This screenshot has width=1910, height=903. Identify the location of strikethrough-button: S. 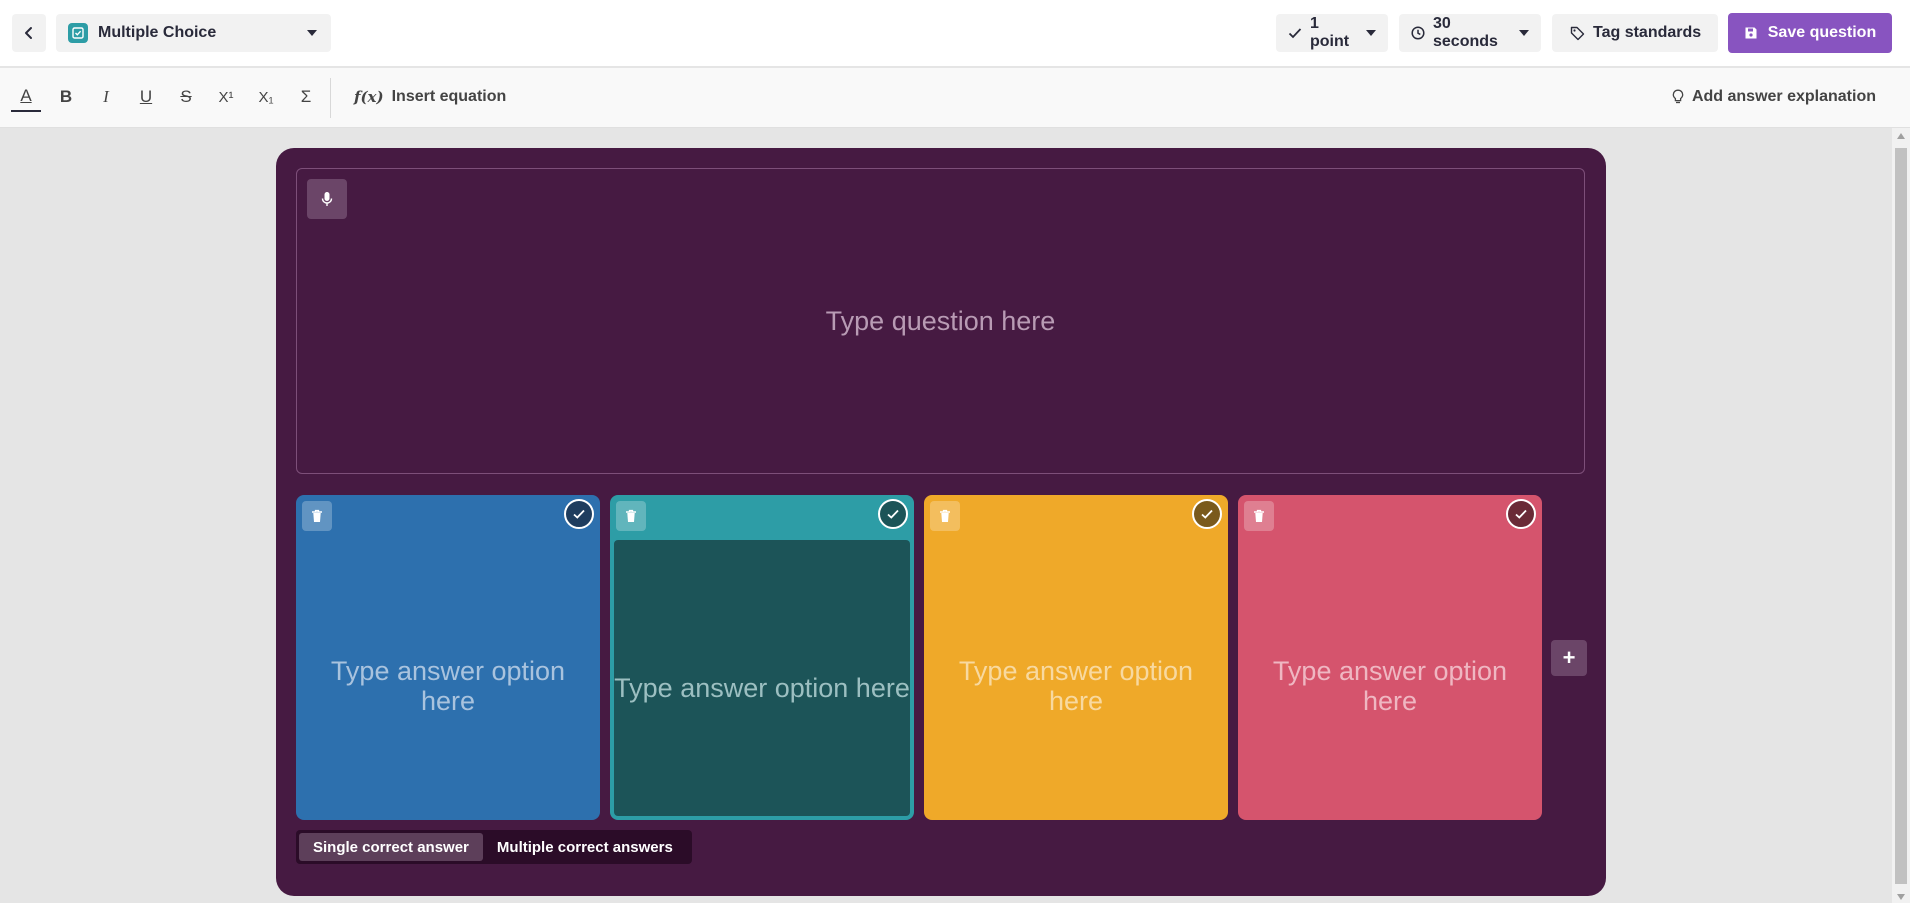
(186, 97).